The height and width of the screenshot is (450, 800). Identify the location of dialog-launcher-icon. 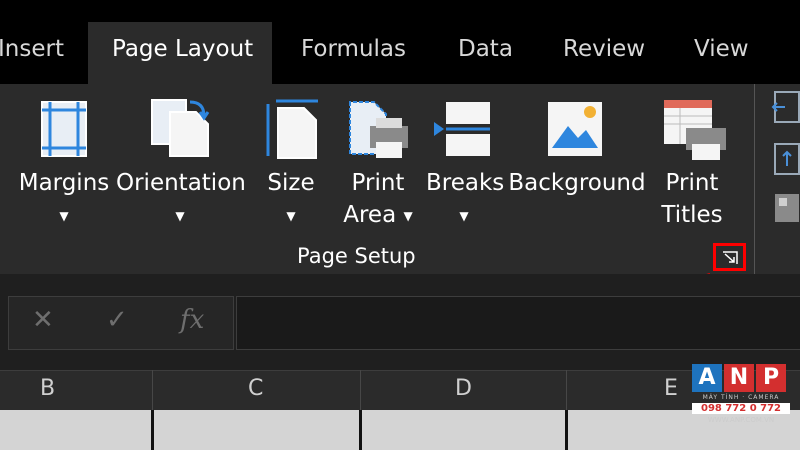
(730, 257).